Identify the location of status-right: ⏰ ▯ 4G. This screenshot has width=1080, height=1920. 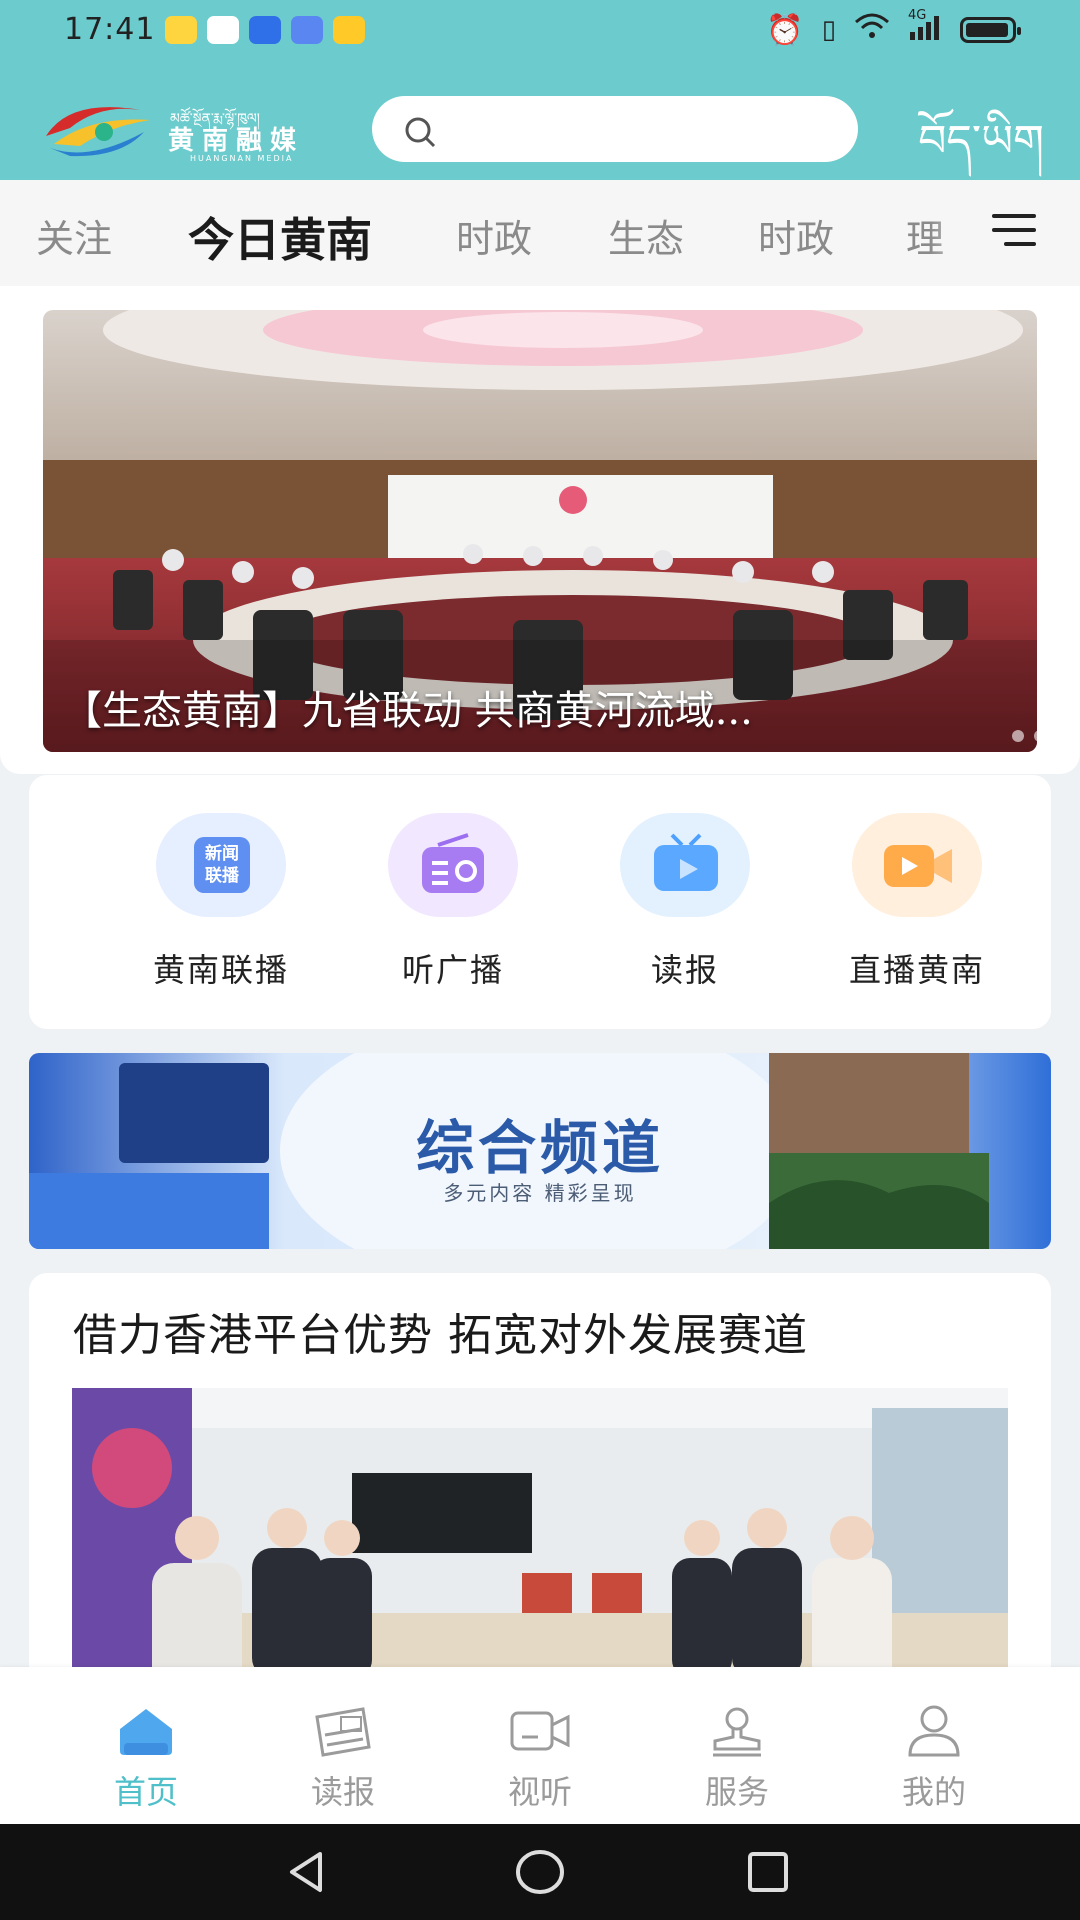
(893, 28).